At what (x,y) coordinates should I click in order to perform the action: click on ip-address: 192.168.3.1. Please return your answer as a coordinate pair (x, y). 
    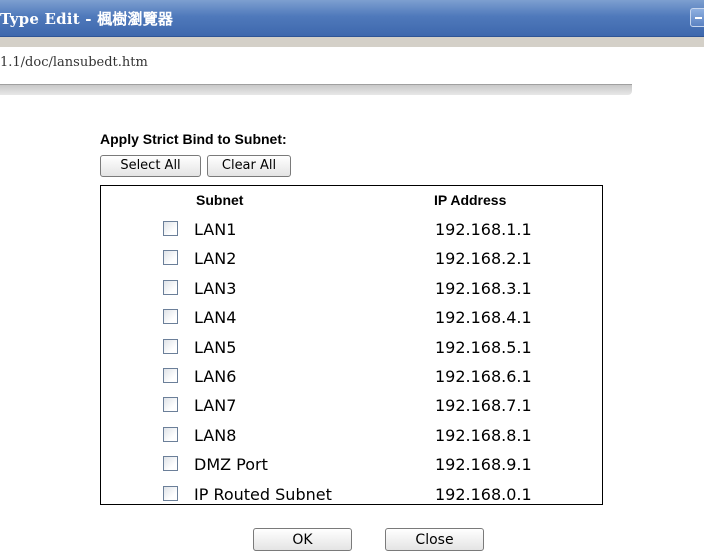
    Looking at the image, I should click on (483, 288).